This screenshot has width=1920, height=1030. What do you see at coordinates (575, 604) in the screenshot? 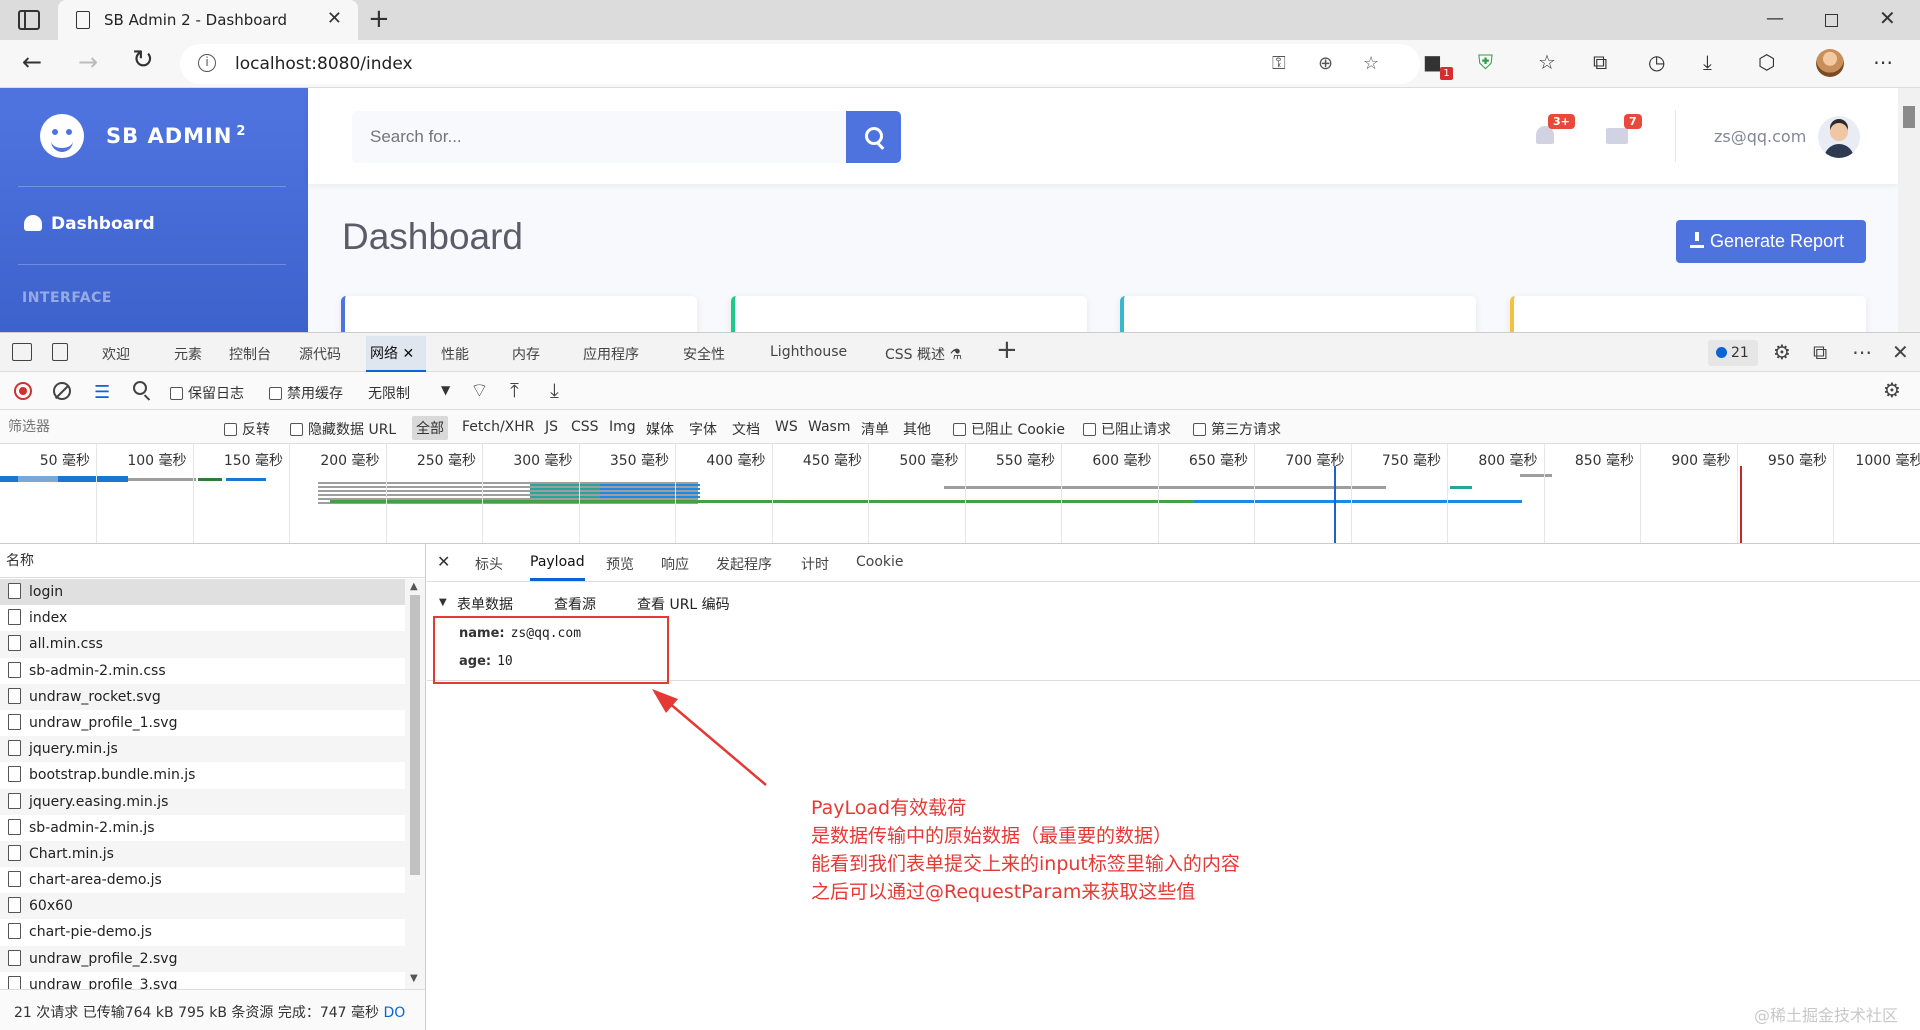
I see `view-source-link: 查看源` at bounding box center [575, 604].